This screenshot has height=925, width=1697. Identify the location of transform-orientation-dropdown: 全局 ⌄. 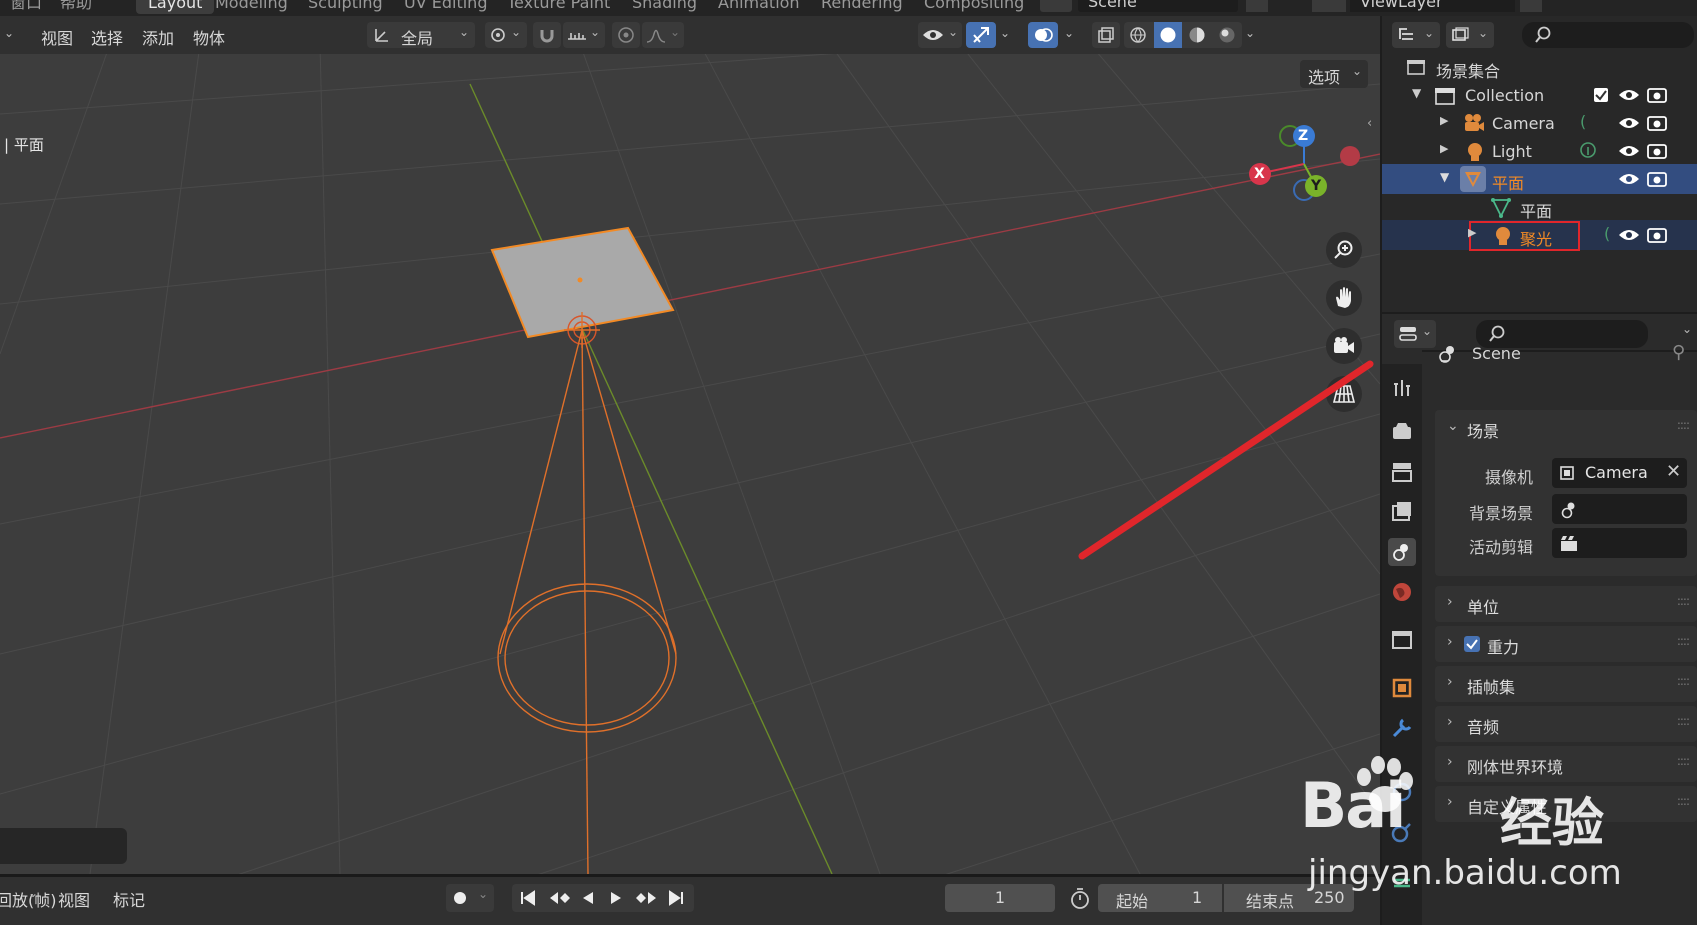
(421, 35).